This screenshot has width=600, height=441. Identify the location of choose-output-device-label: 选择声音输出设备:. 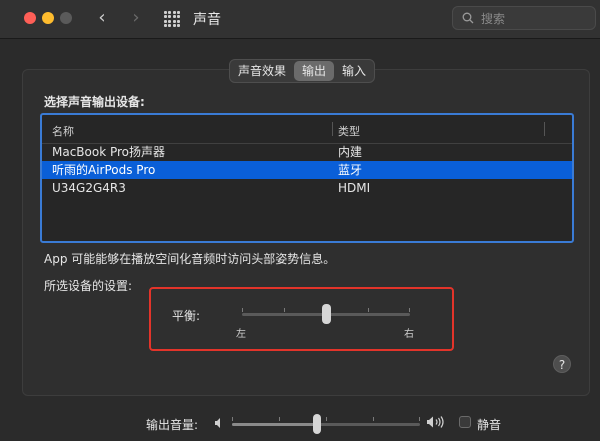
(94, 102).